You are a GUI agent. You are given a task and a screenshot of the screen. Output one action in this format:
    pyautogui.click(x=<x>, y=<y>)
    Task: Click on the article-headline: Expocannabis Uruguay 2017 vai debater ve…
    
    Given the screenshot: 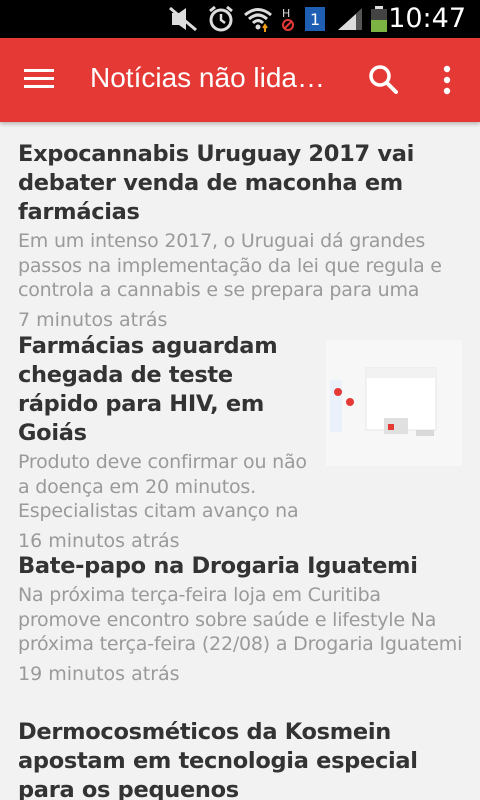 What is the action you would take?
    pyautogui.click(x=216, y=183)
    